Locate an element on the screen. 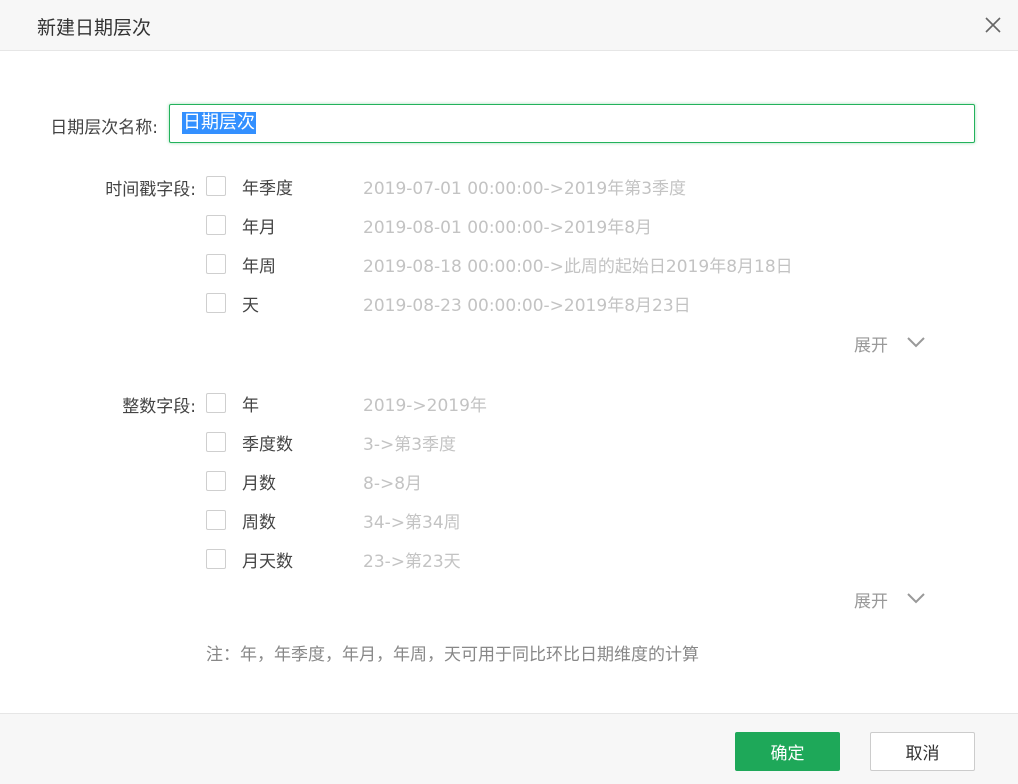 Image resolution: width=1018 pixels, height=784 pixels. option-label: 年 is located at coordinates (250, 406).